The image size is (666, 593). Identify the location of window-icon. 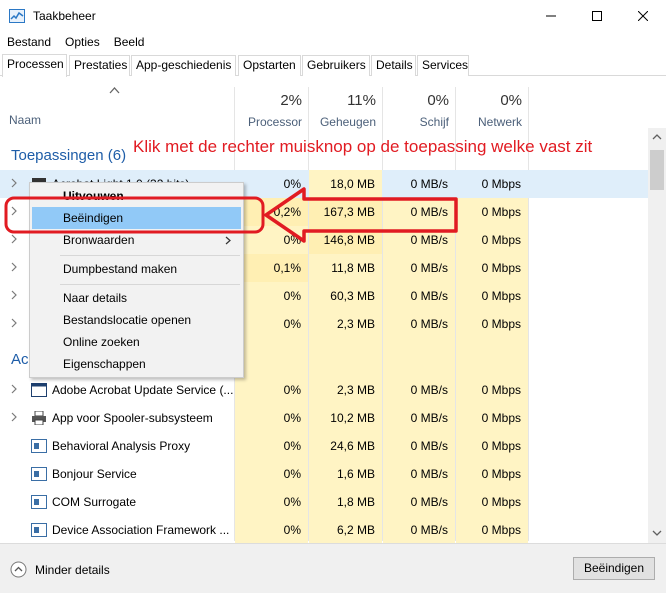
(39, 390).